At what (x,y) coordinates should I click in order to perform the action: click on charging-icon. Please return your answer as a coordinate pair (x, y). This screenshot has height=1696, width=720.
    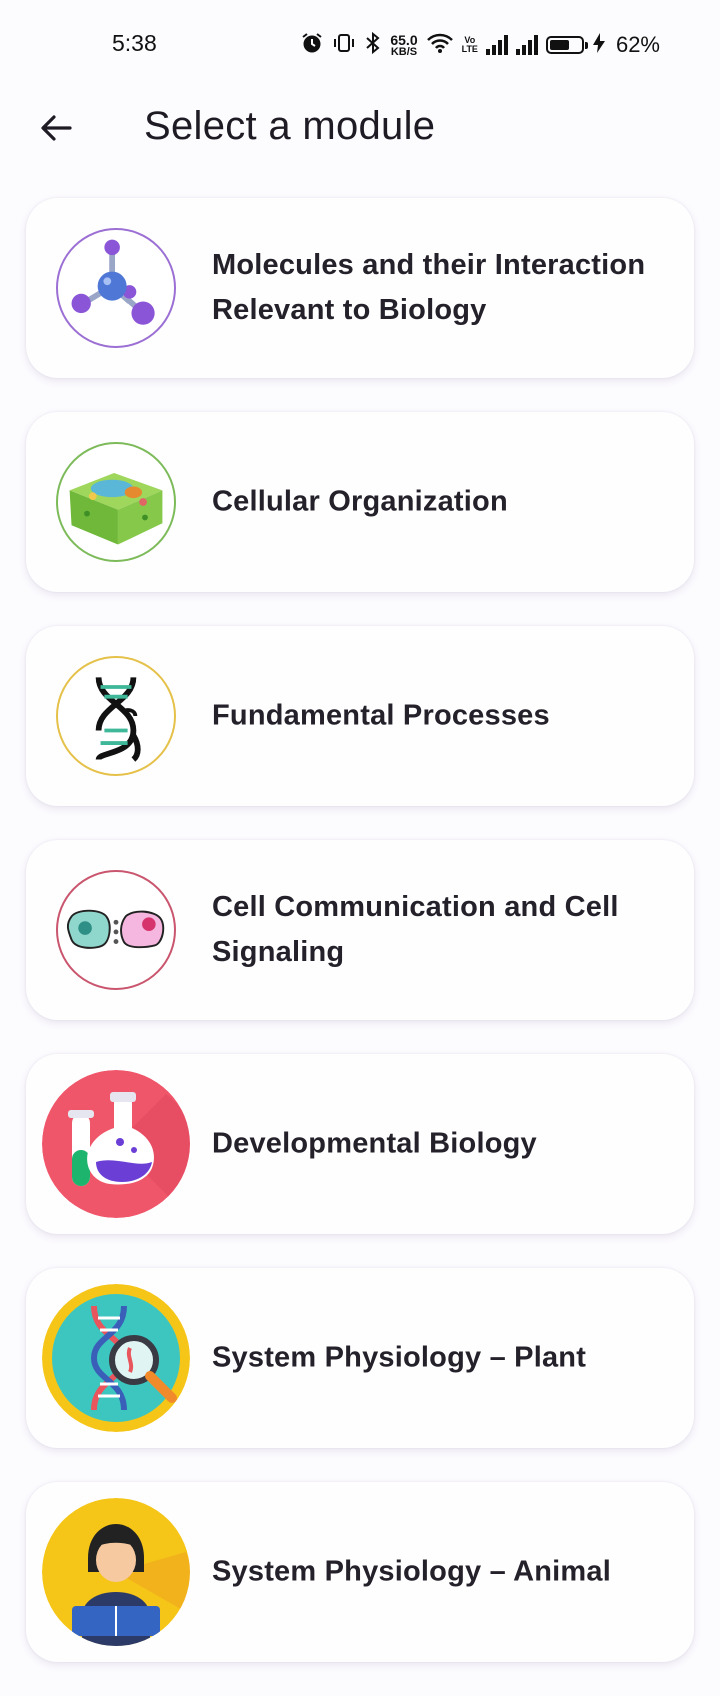
    Looking at the image, I should click on (599, 45).